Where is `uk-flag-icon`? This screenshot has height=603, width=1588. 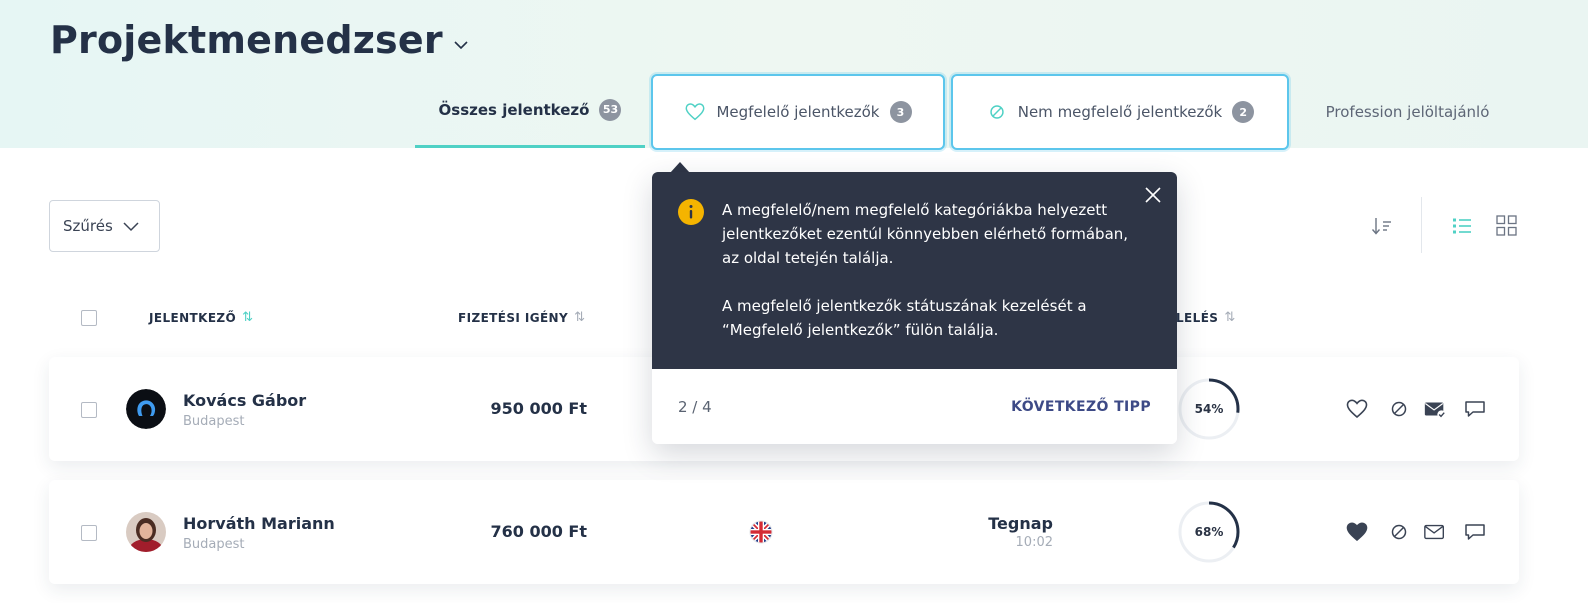 uk-flag-icon is located at coordinates (761, 532).